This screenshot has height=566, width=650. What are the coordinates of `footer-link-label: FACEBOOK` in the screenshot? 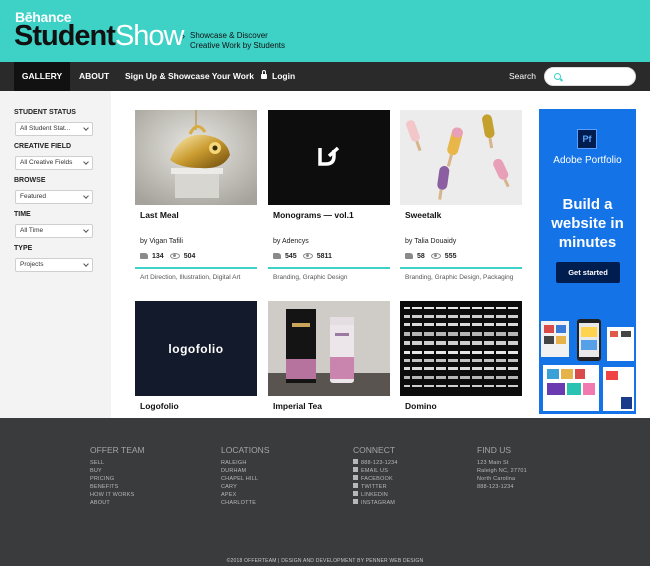 It's located at (377, 479).